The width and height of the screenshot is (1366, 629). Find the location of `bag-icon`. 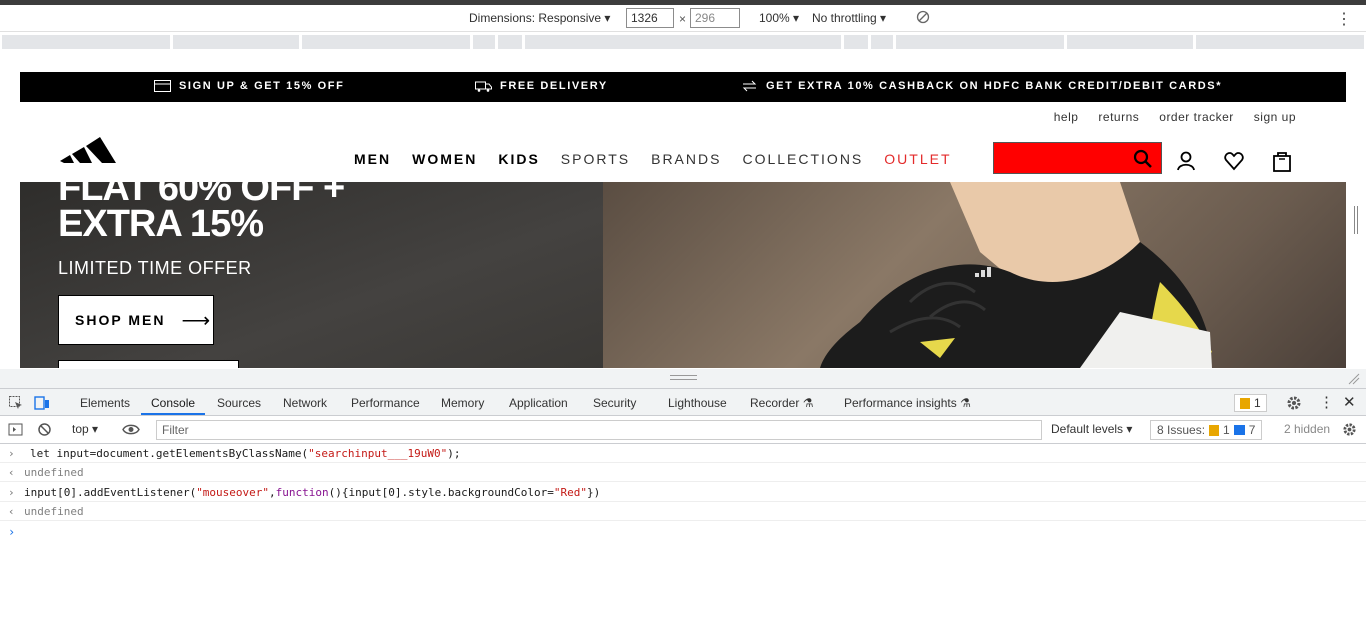

bag-icon is located at coordinates (1282, 161).